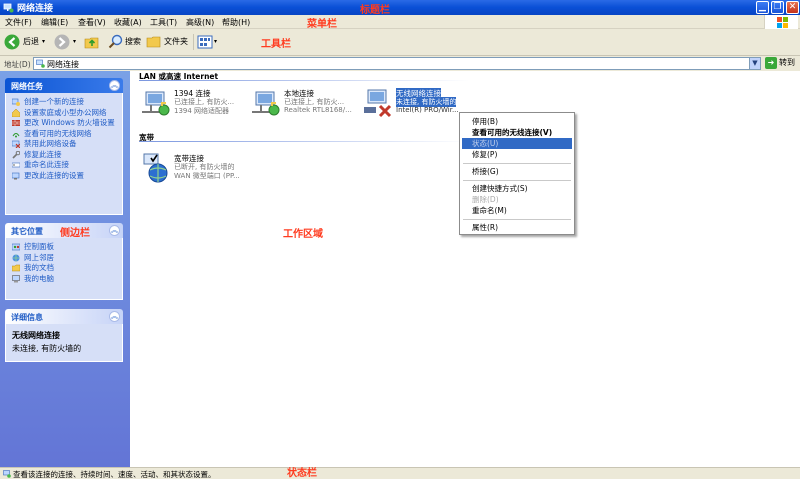 This screenshot has height=479, width=800. Describe the element at coordinates (67, 165) in the screenshot. I see `task-rename-connection: 重命名此连接` at that location.